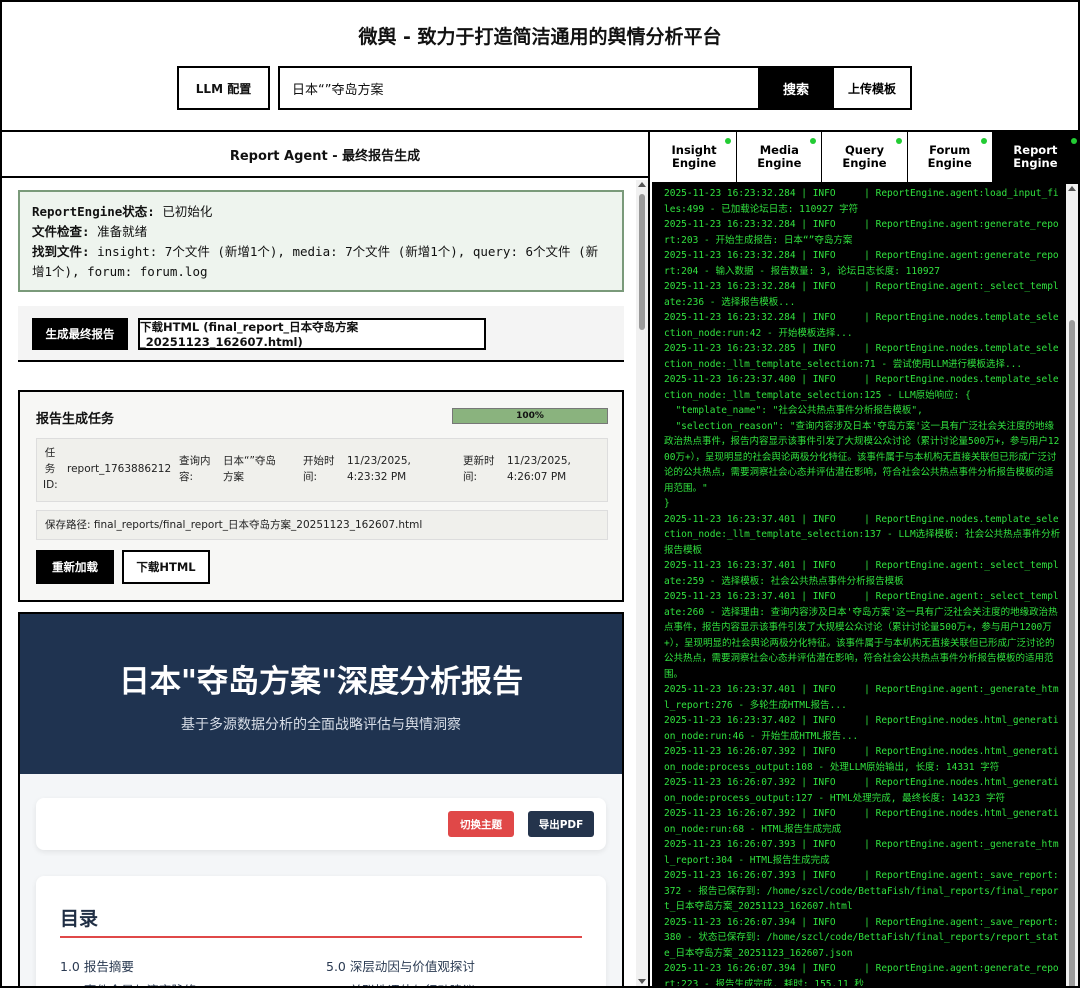 The height and width of the screenshot is (988, 1080). Describe the element at coordinates (379, 469) in the screenshot. I see `start-time-value: 11/23/2025, 4:23:32 PM` at that location.